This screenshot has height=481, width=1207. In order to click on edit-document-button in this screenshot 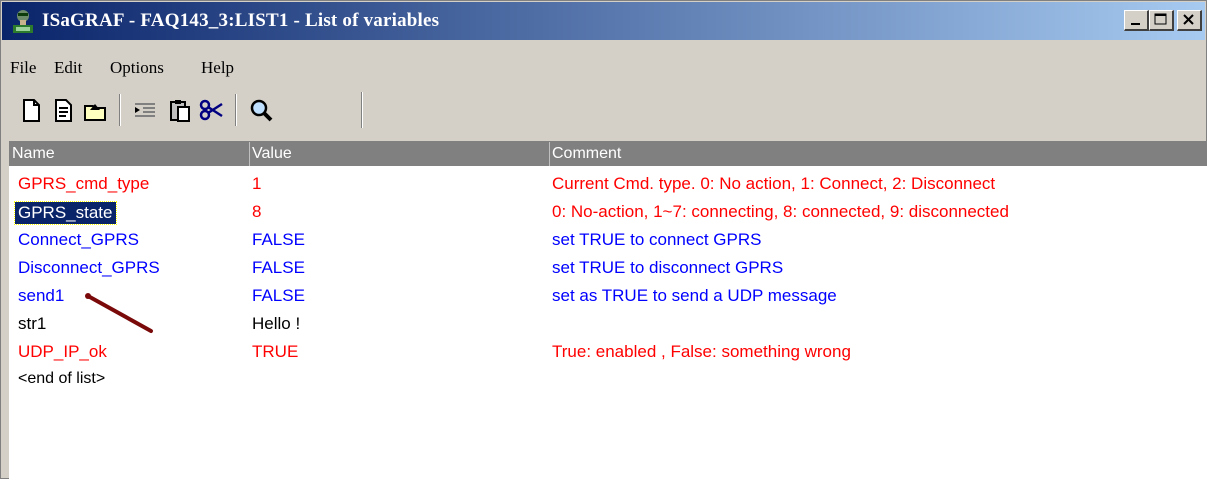, I will do `click(64, 110)`.